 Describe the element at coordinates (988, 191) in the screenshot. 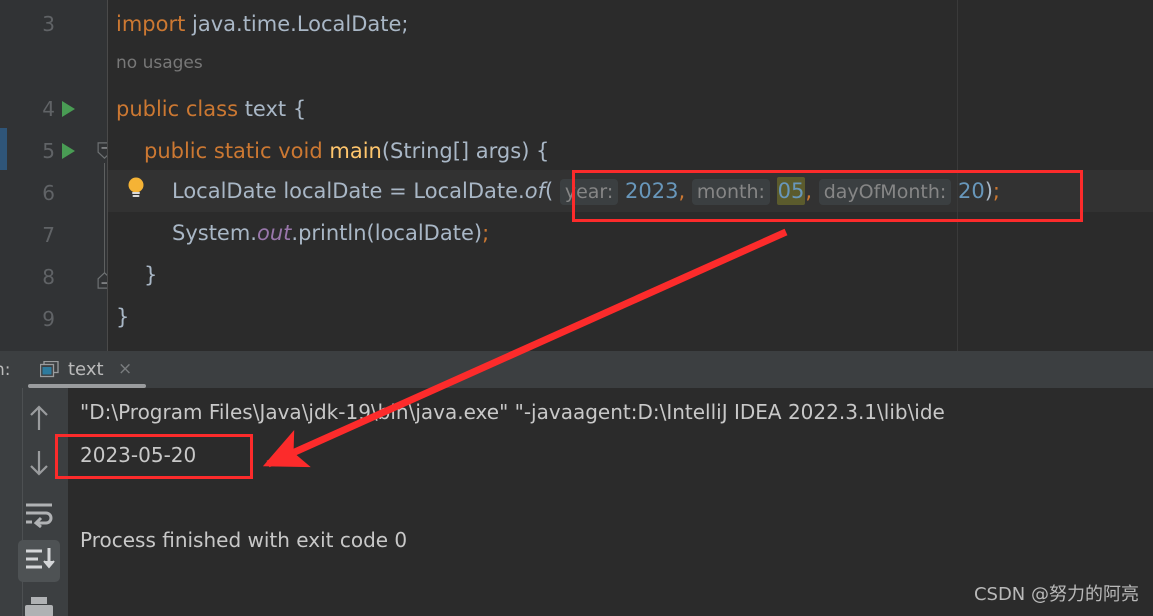

I see `paren-close: )` at that location.